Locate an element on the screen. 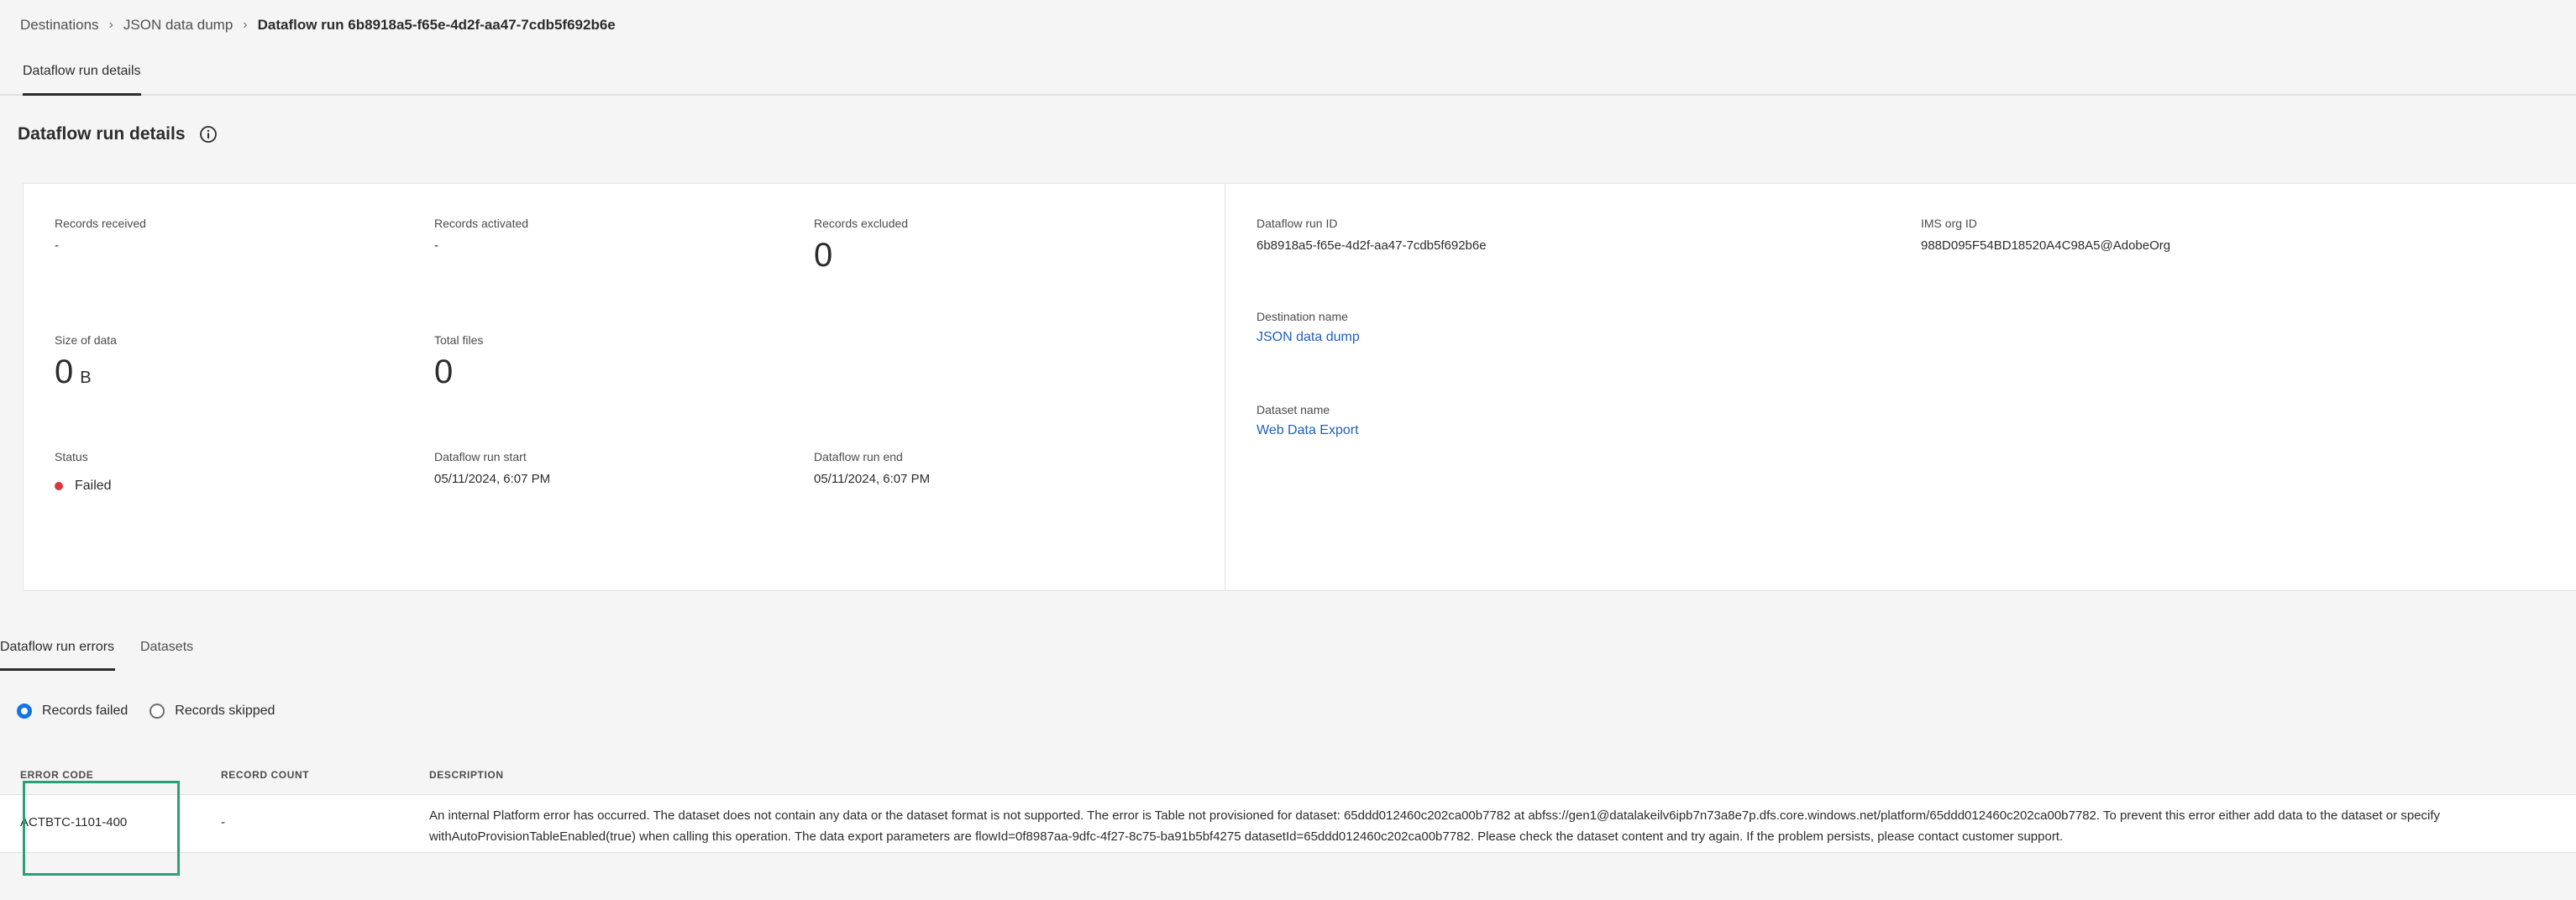 This screenshot has width=2576, height=900. destination-name-field: Destination name JSON data dump is located at coordinates (1308, 327).